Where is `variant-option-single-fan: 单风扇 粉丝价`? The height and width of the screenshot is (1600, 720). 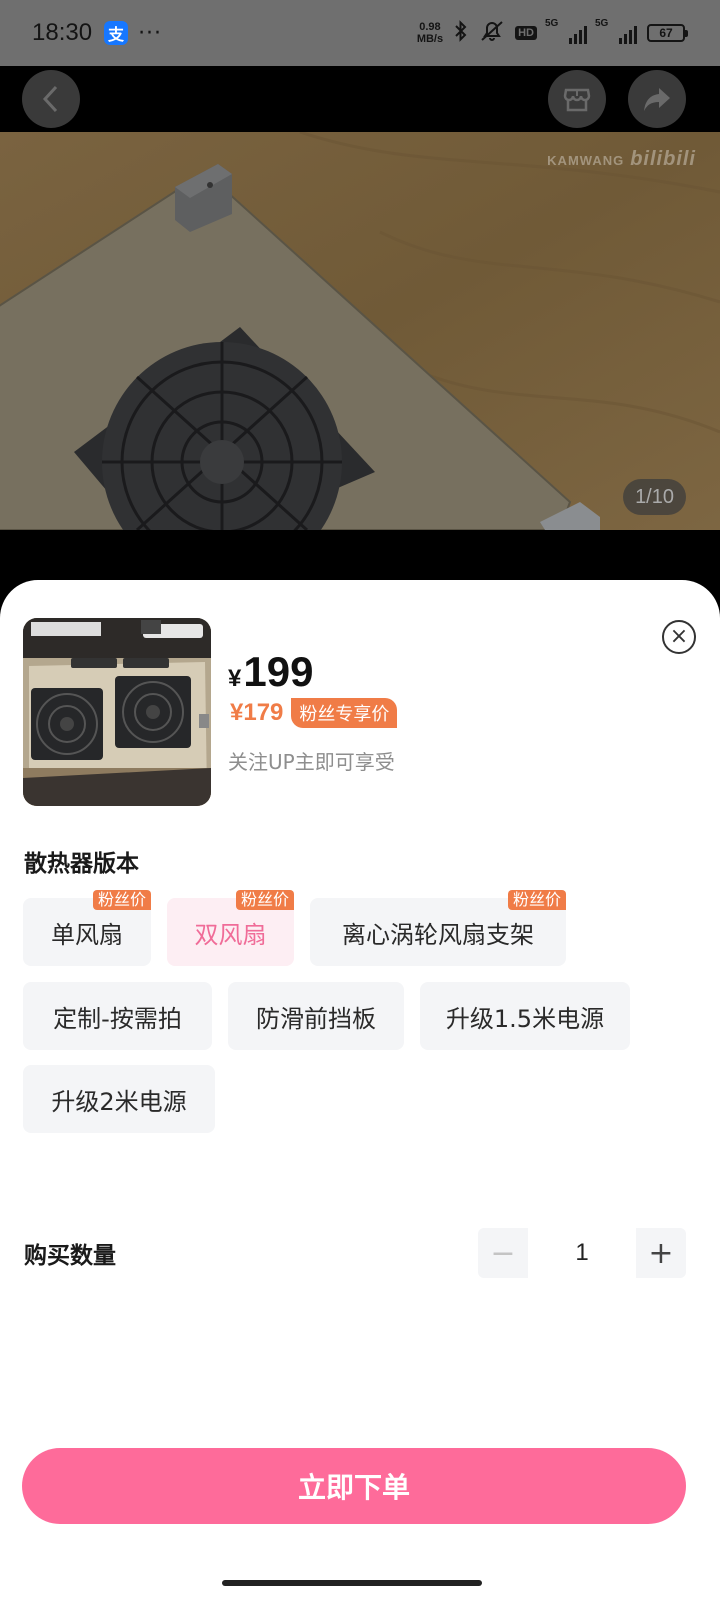
variant-option-single-fan: 单风扇 粉丝价 is located at coordinates (87, 928).